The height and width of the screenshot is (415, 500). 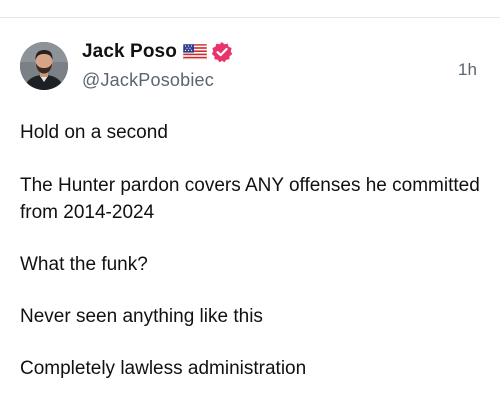 What do you see at coordinates (467, 70) in the screenshot?
I see `post-timestamp: 1h` at bounding box center [467, 70].